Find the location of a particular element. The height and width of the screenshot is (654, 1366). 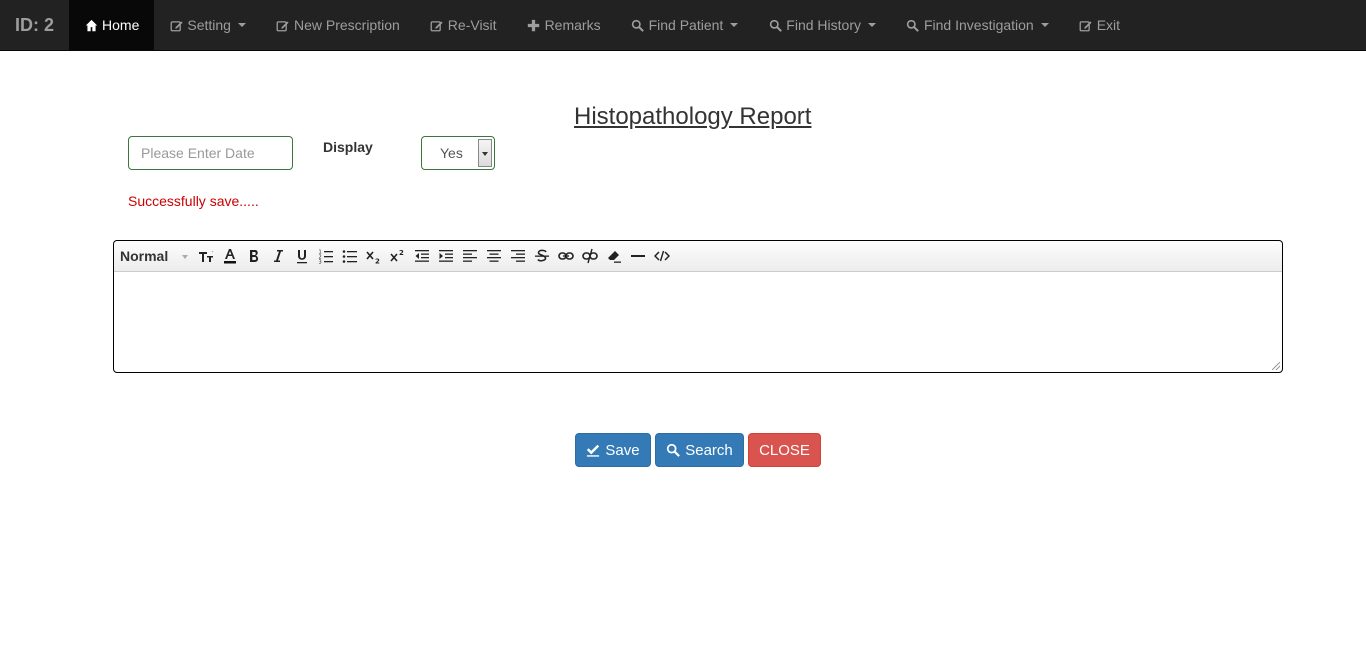

nav-find-patient-label: Find Patient is located at coordinates (686, 25).